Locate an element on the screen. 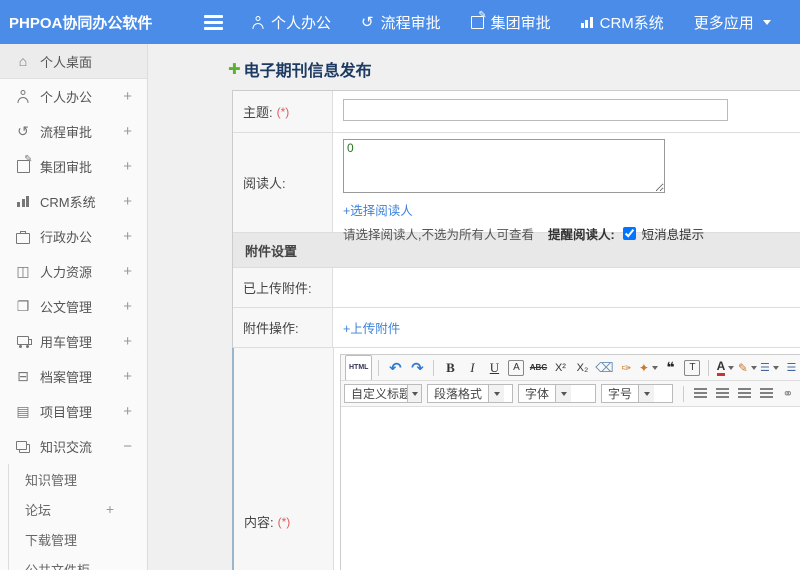 This screenshot has width=800, height=570. unordered-list-button: ☰ is located at coordinates (790, 368).